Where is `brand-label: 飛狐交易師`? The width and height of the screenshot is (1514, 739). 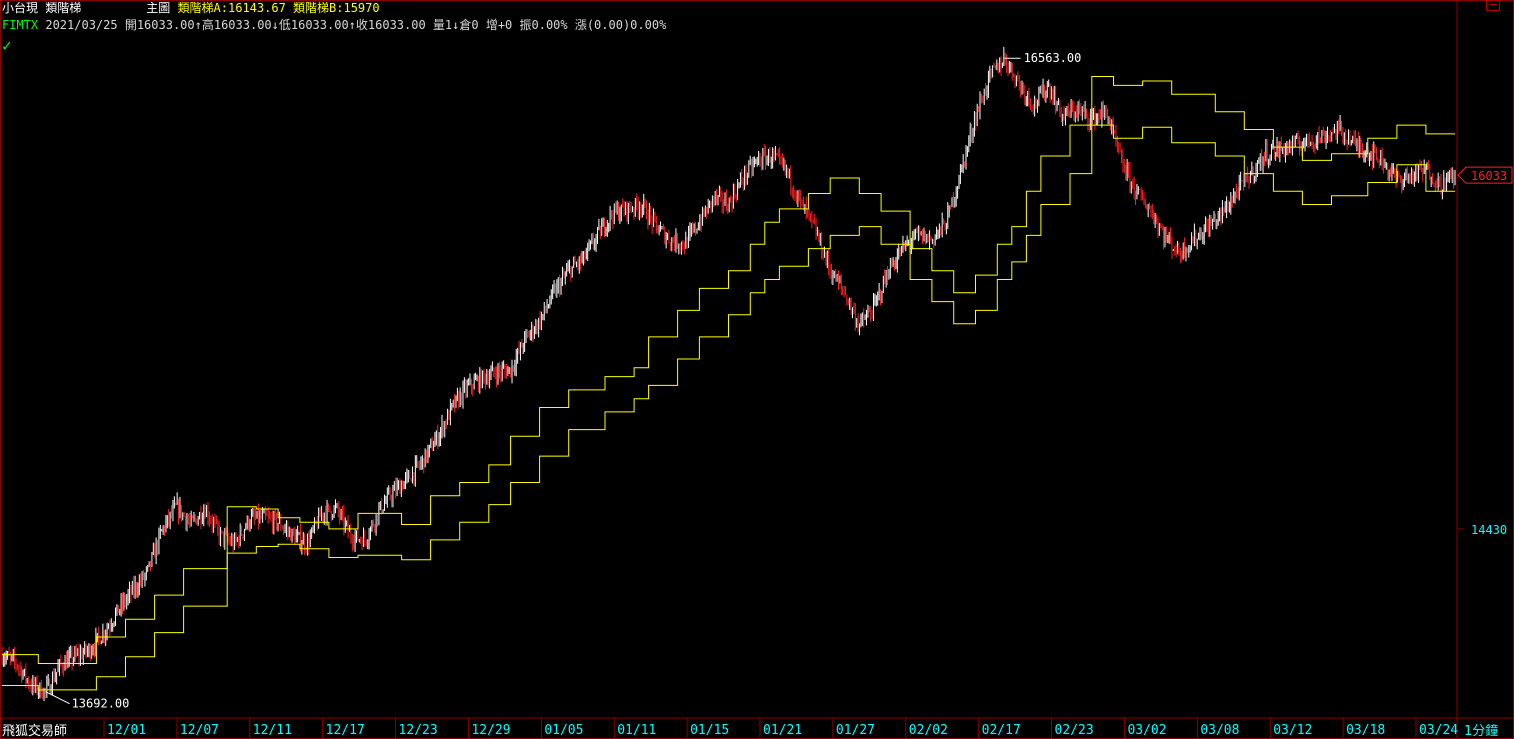 brand-label: 飛狐交易師 is located at coordinates (35, 731).